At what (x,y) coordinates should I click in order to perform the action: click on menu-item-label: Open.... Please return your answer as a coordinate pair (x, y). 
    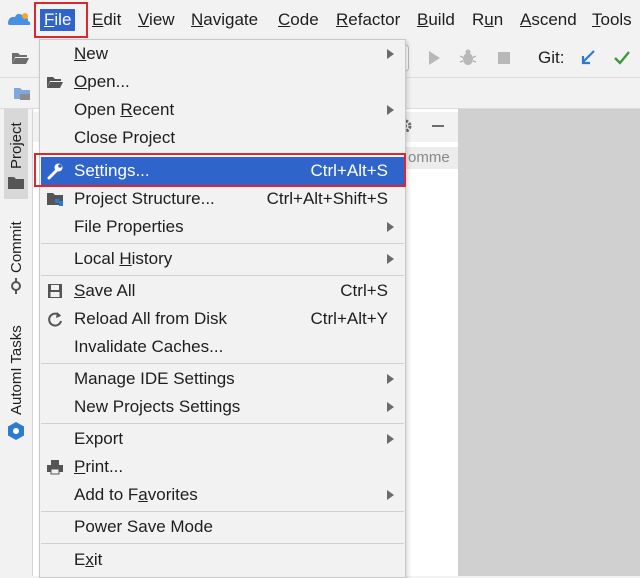
    Looking at the image, I should click on (102, 81).